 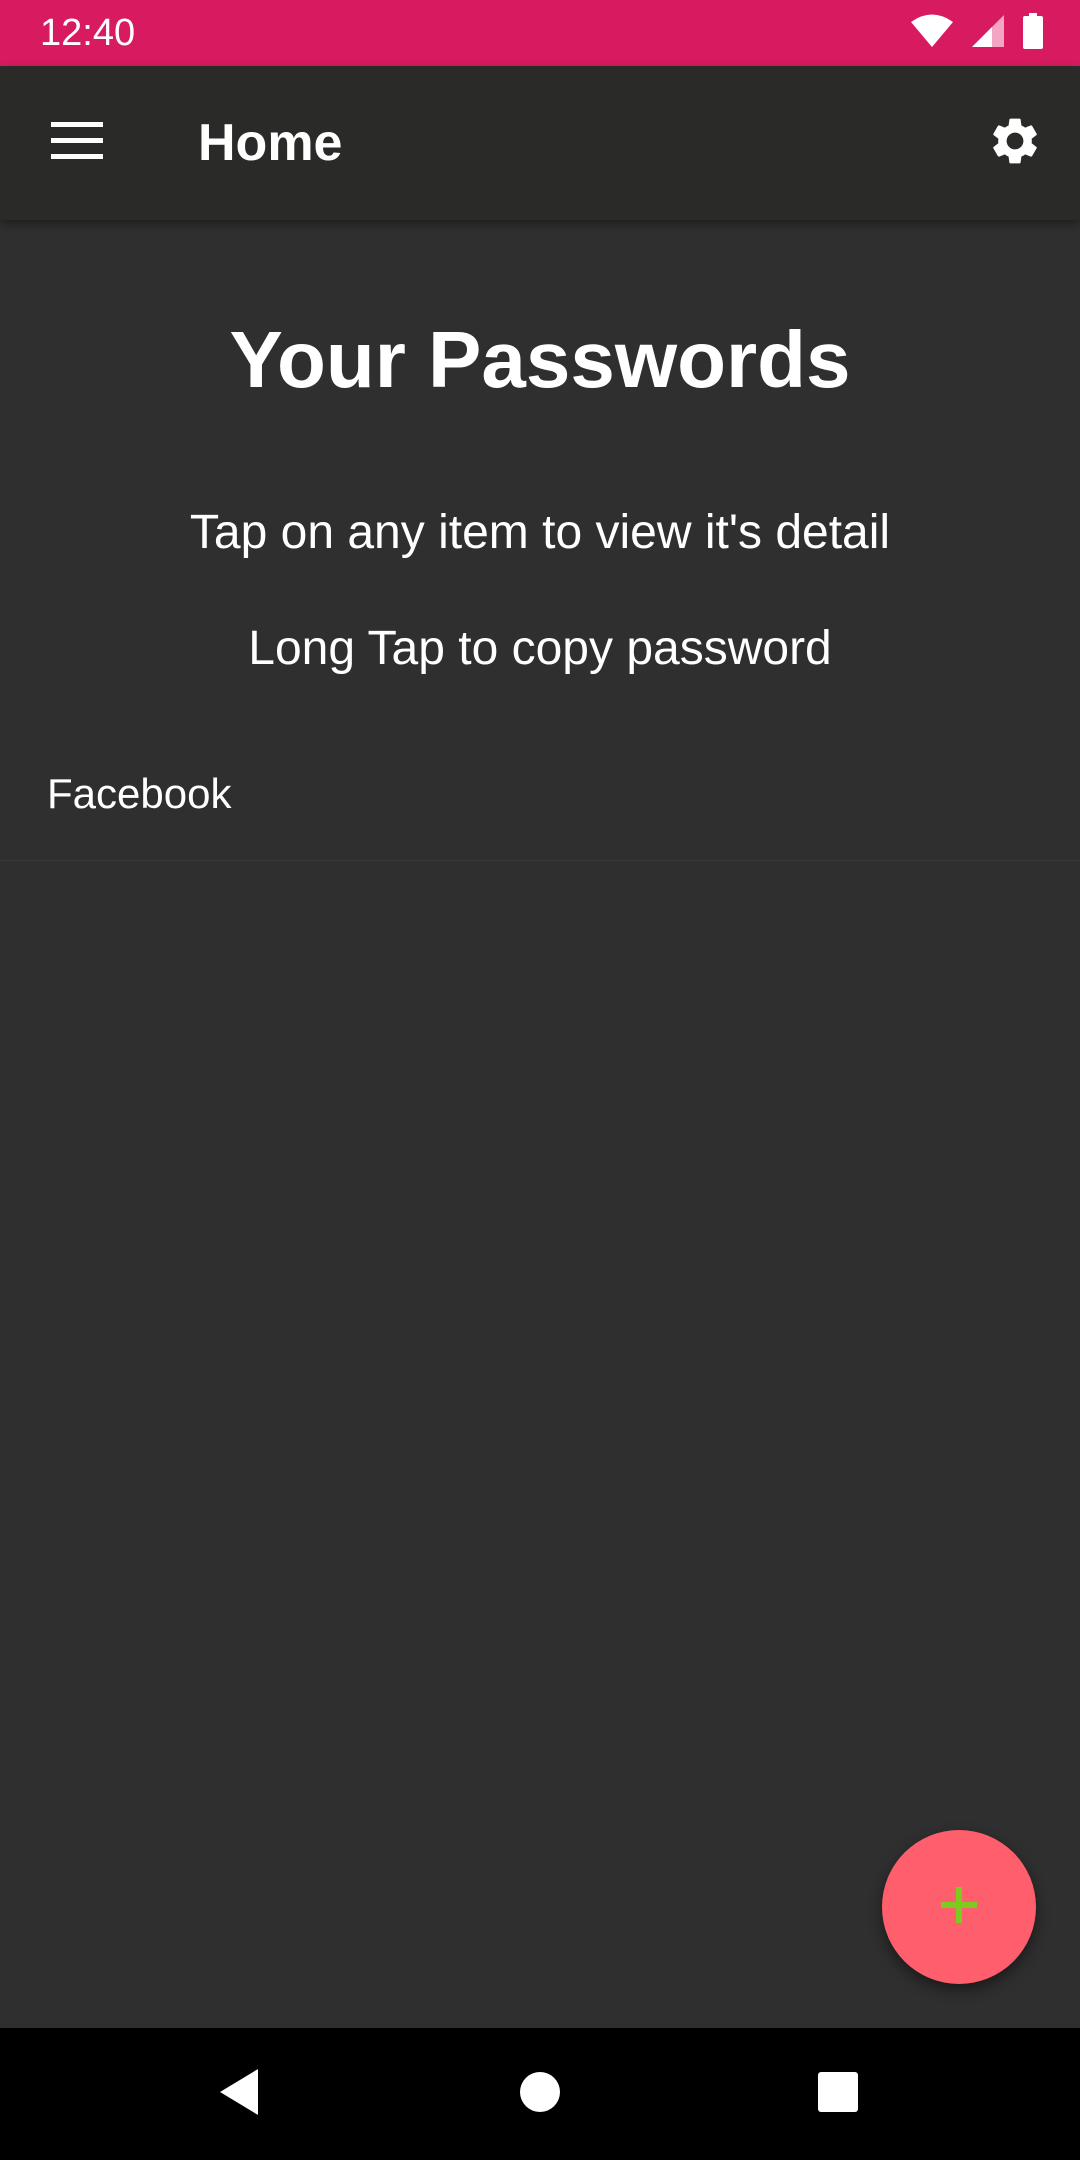 I want to click on back-button, so click(x=240, y=2094).